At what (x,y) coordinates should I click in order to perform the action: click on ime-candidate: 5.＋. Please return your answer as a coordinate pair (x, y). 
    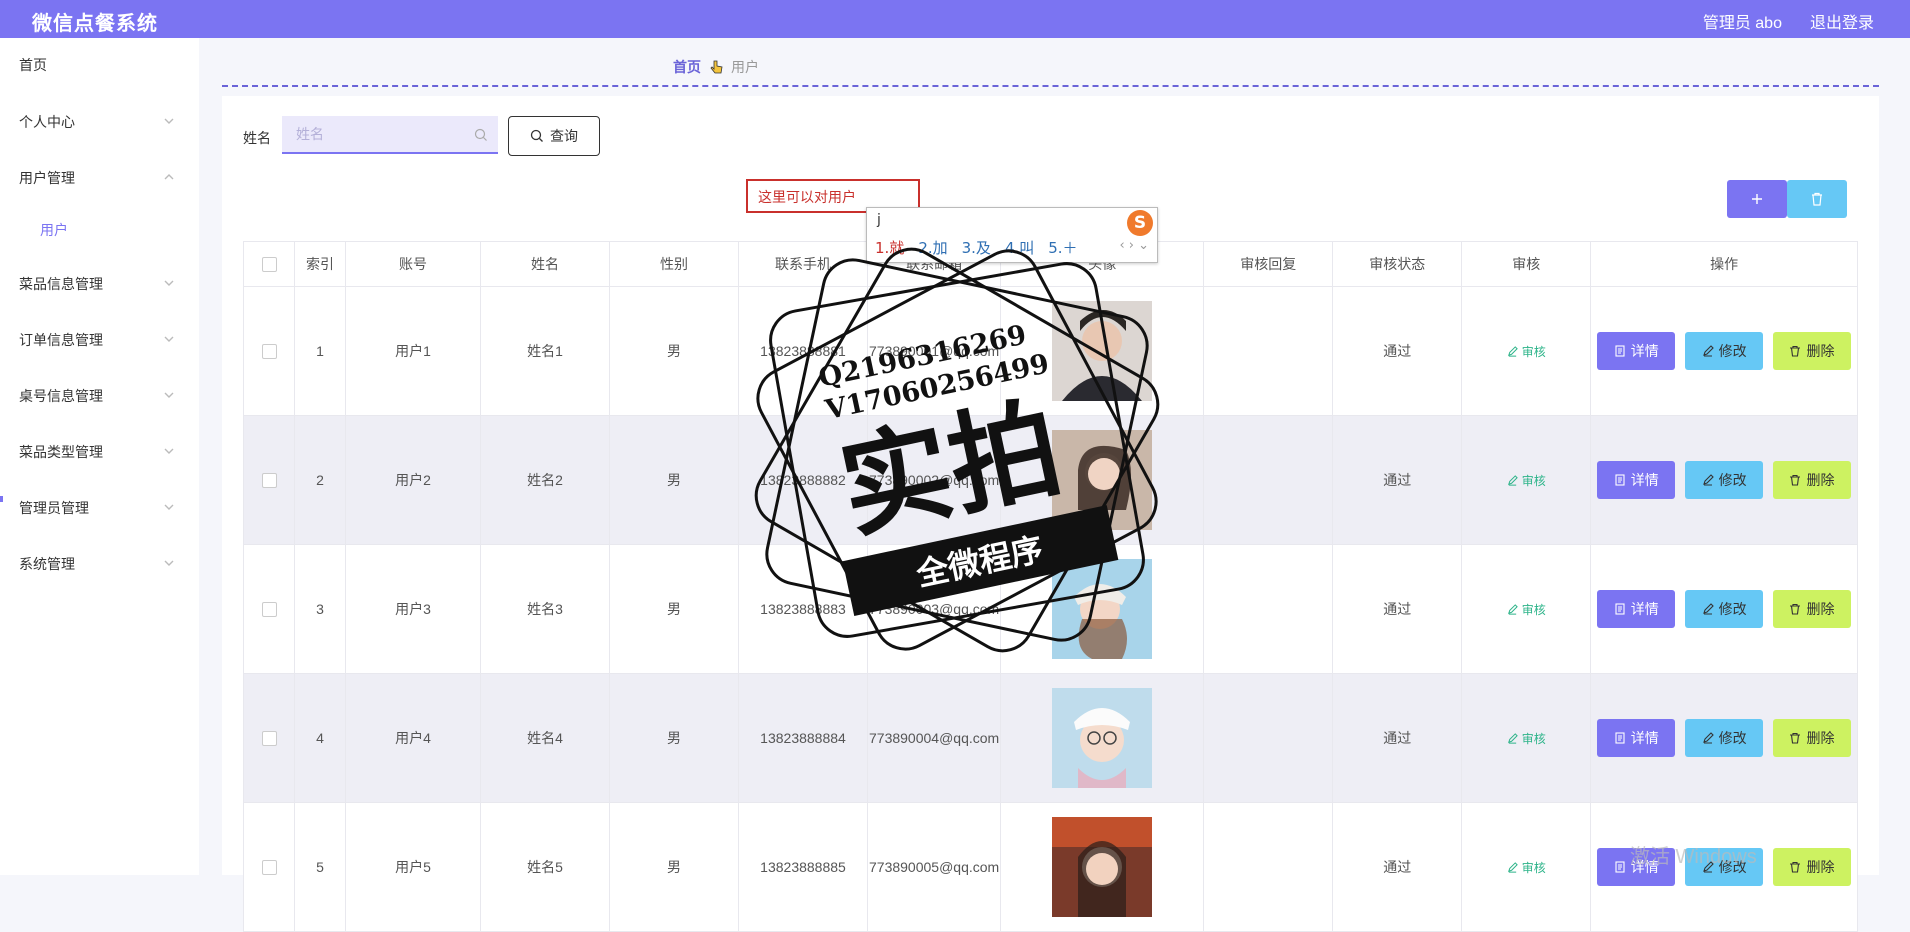
    Looking at the image, I should click on (1062, 247).